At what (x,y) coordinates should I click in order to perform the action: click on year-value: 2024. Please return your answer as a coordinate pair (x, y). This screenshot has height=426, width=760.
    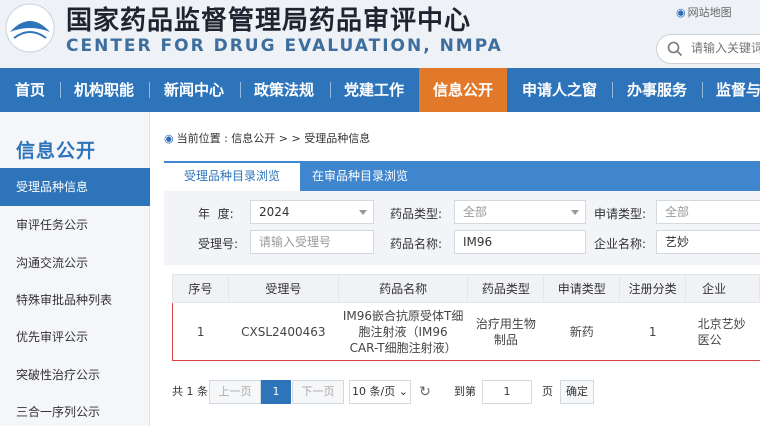
    Looking at the image, I should click on (274, 212).